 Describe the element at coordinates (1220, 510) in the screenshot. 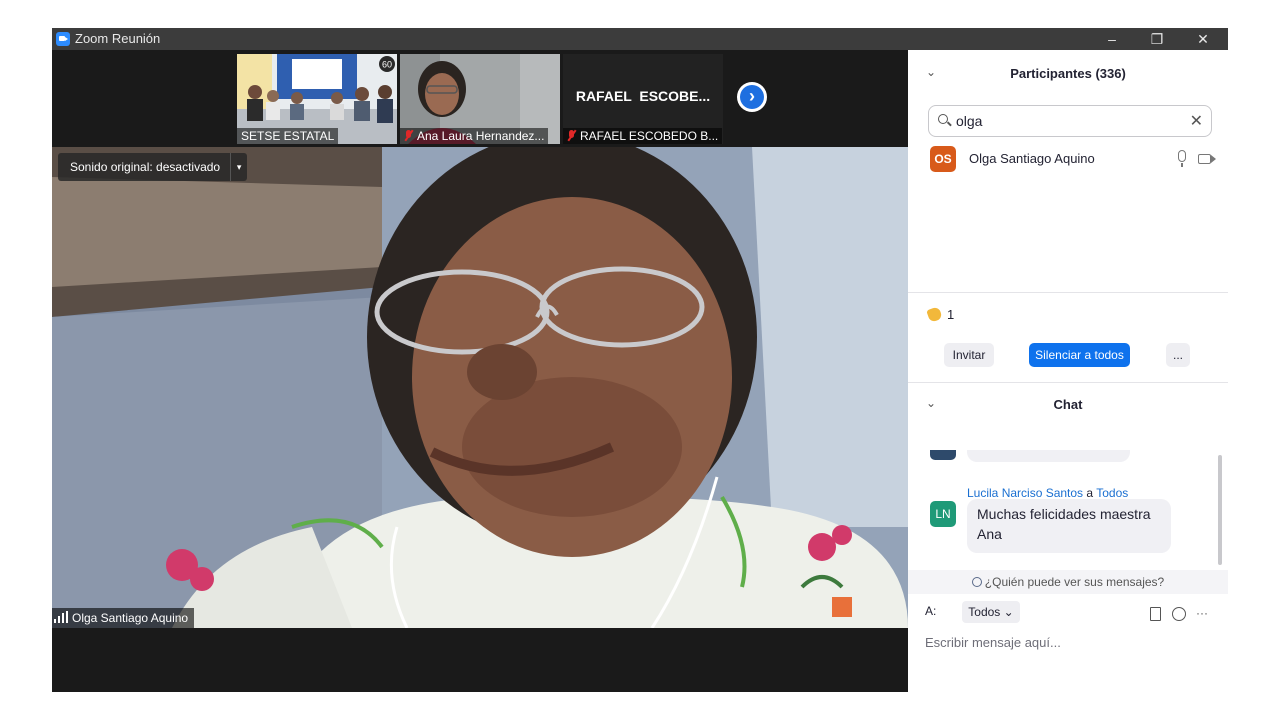

I see `chat-scrollbar` at that location.